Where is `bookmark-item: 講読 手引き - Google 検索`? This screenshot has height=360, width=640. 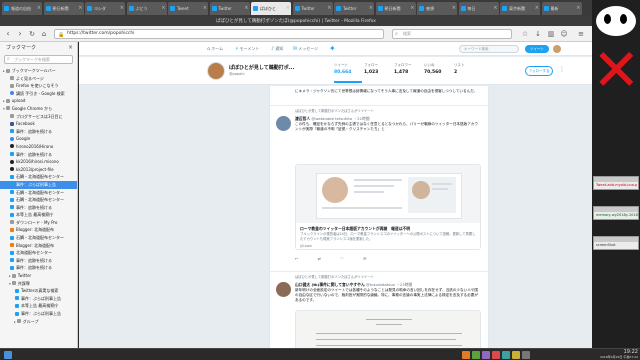 bookmark-item: 講読 手引き - Google 検索 is located at coordinates (38, 94).